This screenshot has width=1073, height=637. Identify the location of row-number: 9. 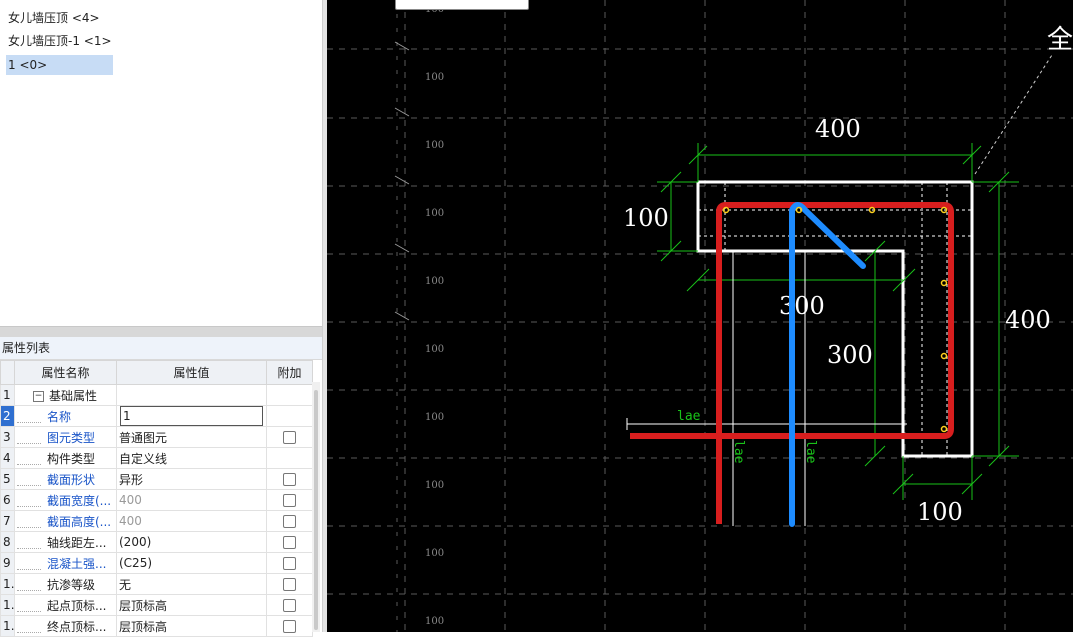
(7, 563).